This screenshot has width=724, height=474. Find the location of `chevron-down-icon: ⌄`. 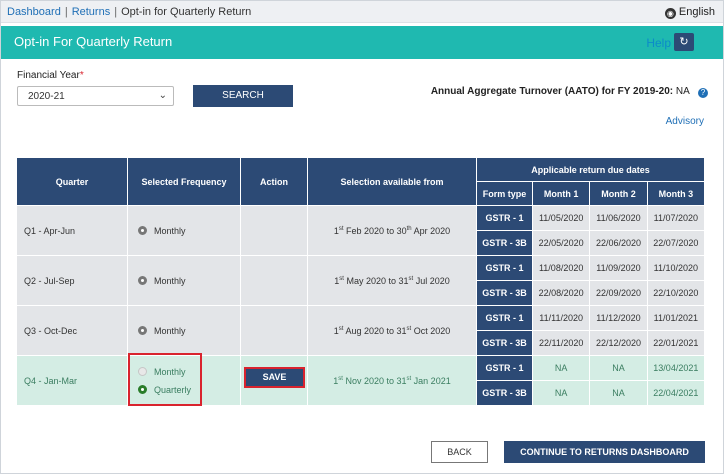

chevron-down-icon: ⌄ is located at coordinates (162, 95).